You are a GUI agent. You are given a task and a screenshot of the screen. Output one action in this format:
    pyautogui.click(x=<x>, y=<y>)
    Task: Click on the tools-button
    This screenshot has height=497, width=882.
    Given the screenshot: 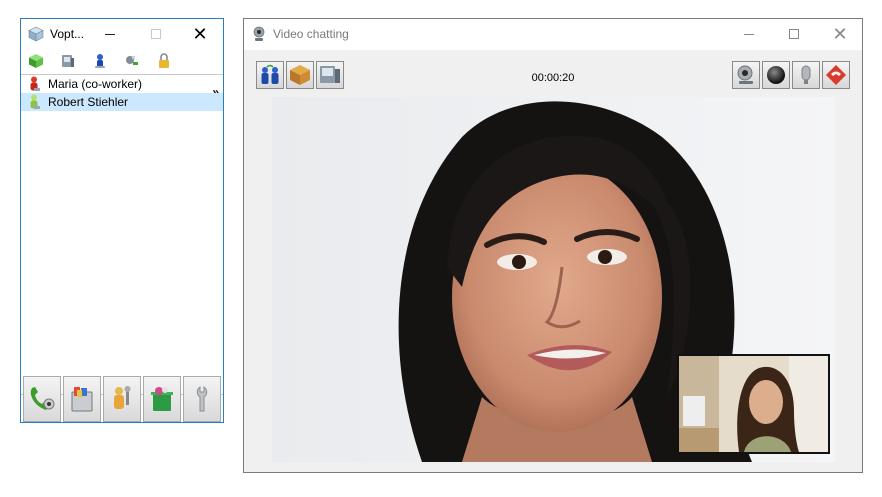 What is the action you would take?
    pyautogui.click(x=202, y=399)
    